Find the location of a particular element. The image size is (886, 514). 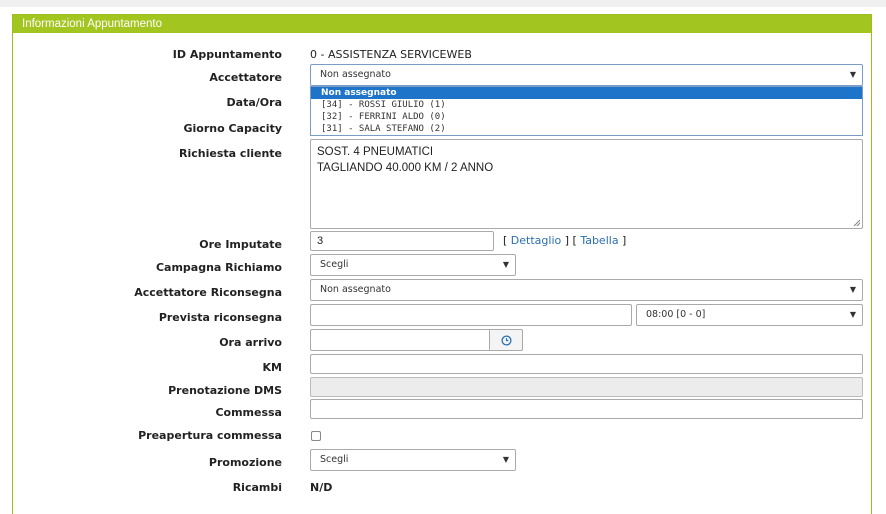

ore-links: [ Dettaglio ] [ Tabella ] is located at coordinates (565, 240).